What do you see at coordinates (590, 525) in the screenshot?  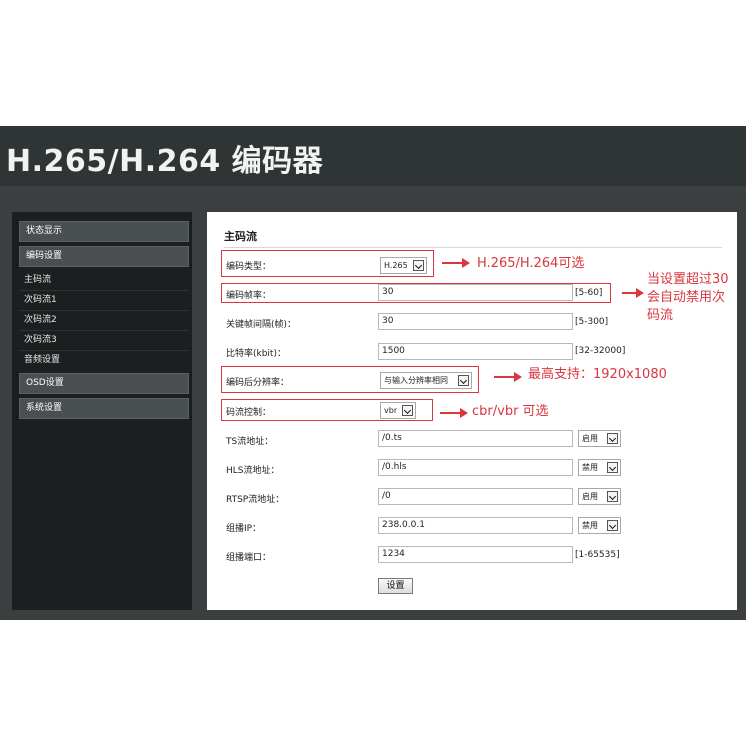 I see `multicast-toggle-value: 禁用` at bounding box center [590, 525].